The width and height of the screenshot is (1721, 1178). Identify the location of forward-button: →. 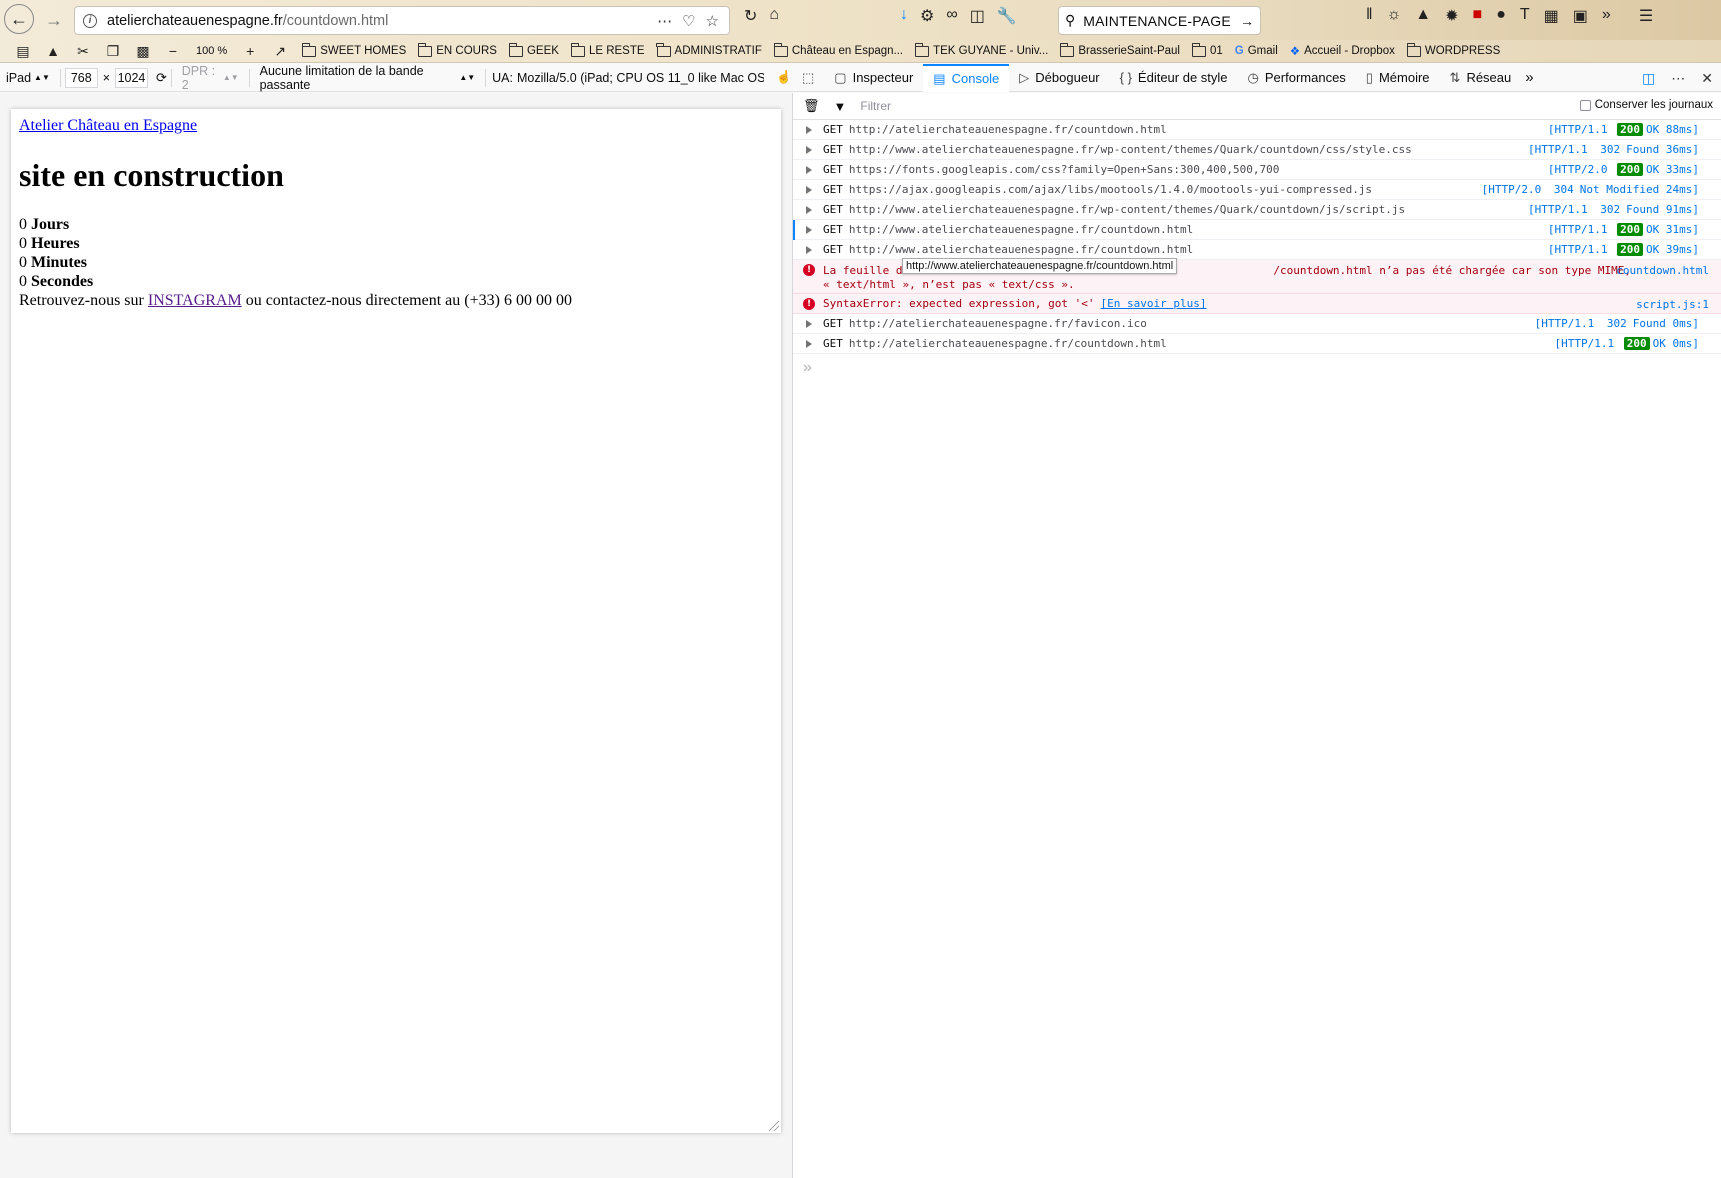
(54, 20).